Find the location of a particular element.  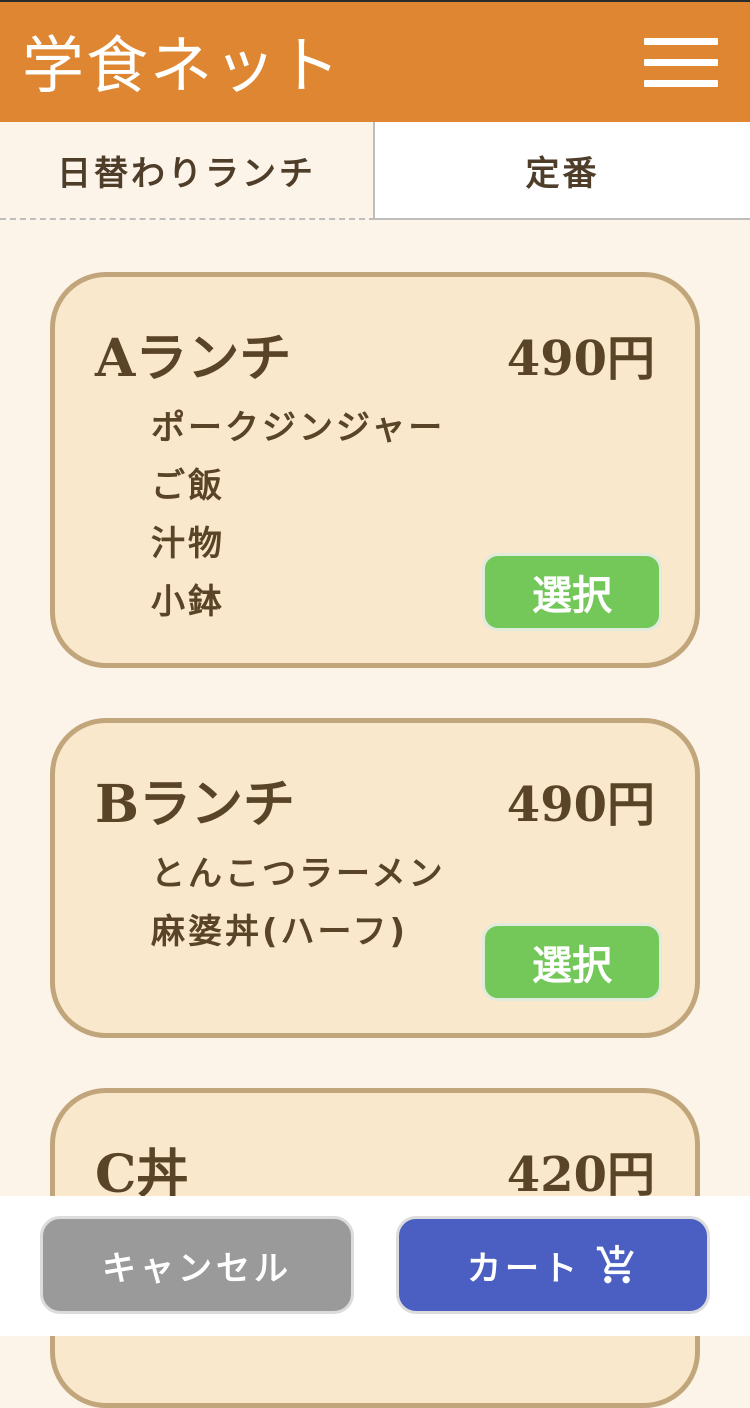

menu-item: とんこつラーメン is located at coordinates (298, 874).